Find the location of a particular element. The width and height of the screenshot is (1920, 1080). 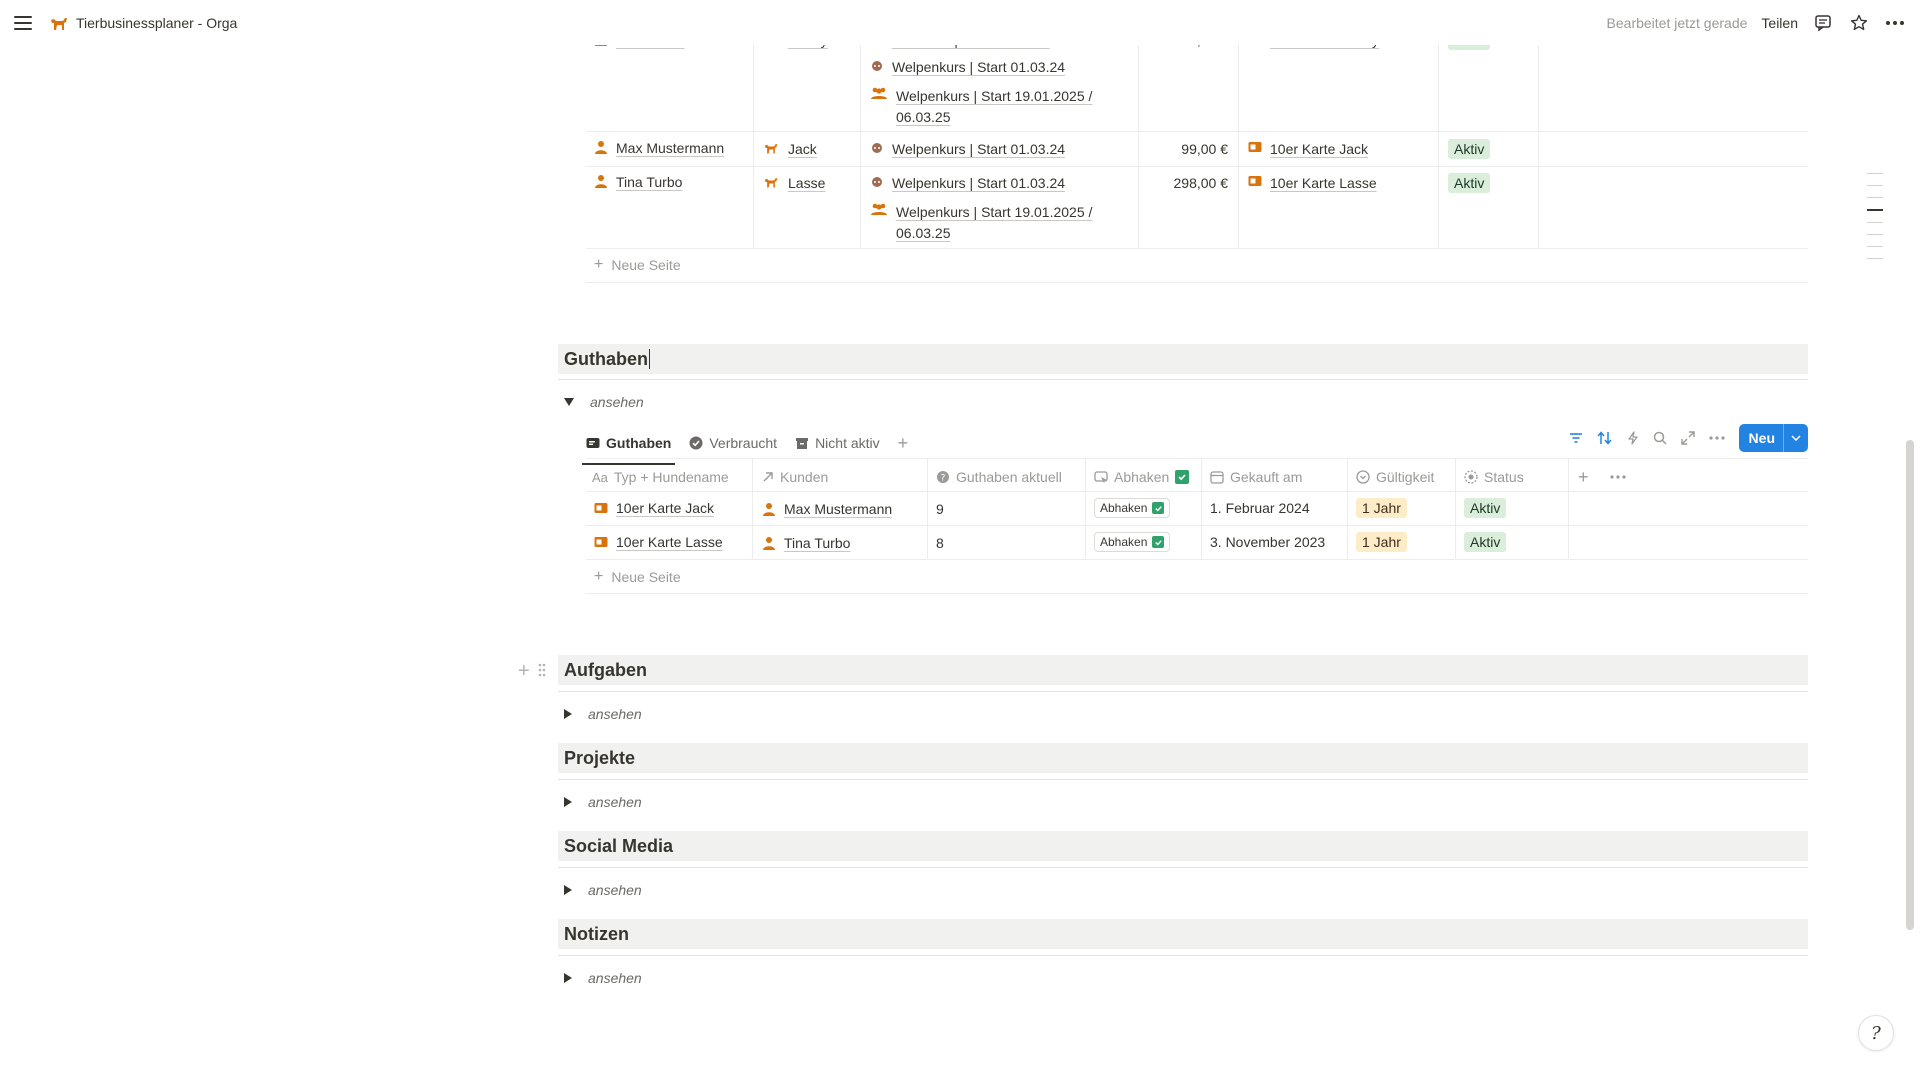

lightning-icon is located at coordinates (1633, 438).